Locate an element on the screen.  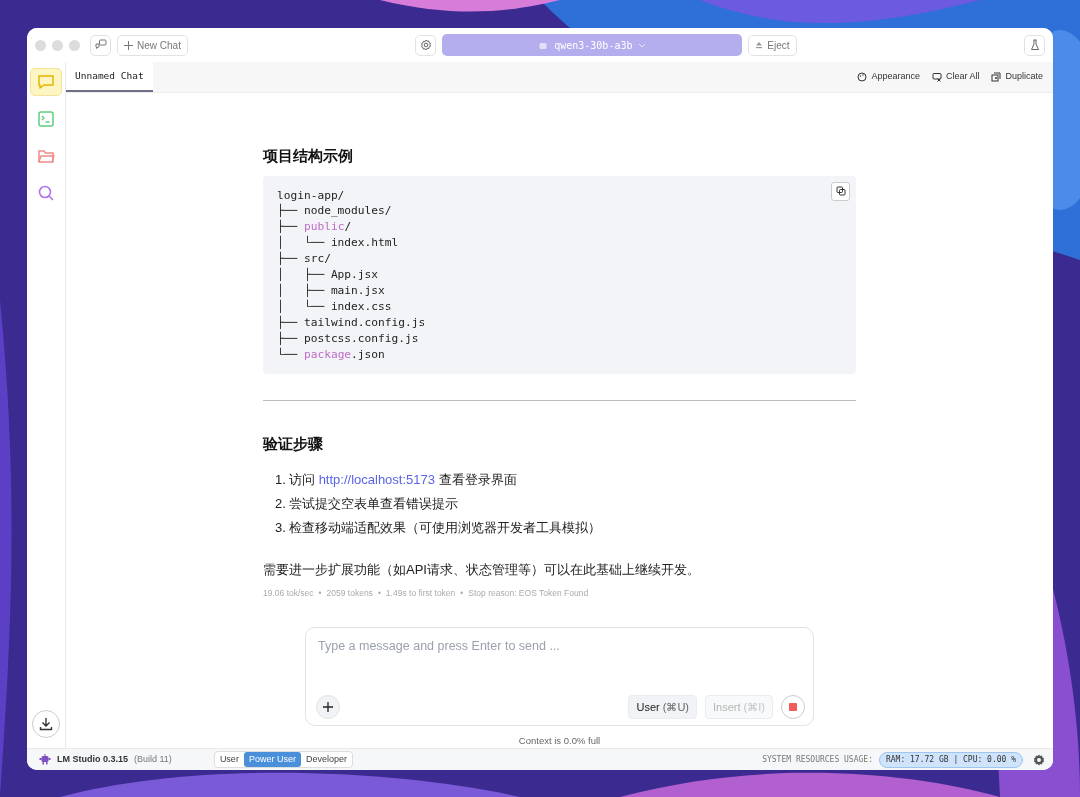
code-line: ├── public/ is located at coordinates (314, 227).